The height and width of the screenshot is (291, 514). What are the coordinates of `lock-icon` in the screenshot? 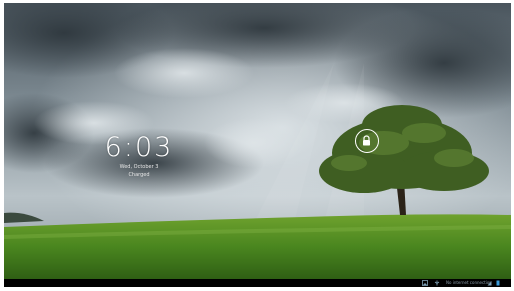 It's located at (366, 140).